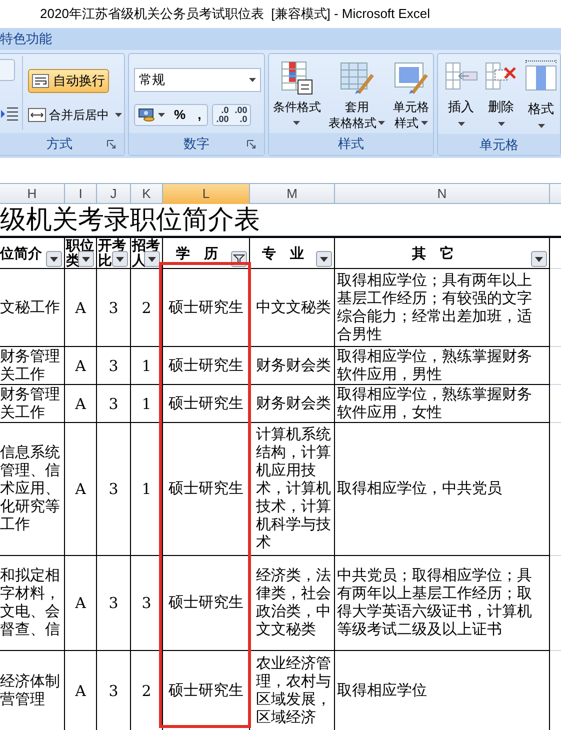  I want to click on major-cell: 经济类，法 律类，社会 政治类，中 文文秘类, so click(292, 603).